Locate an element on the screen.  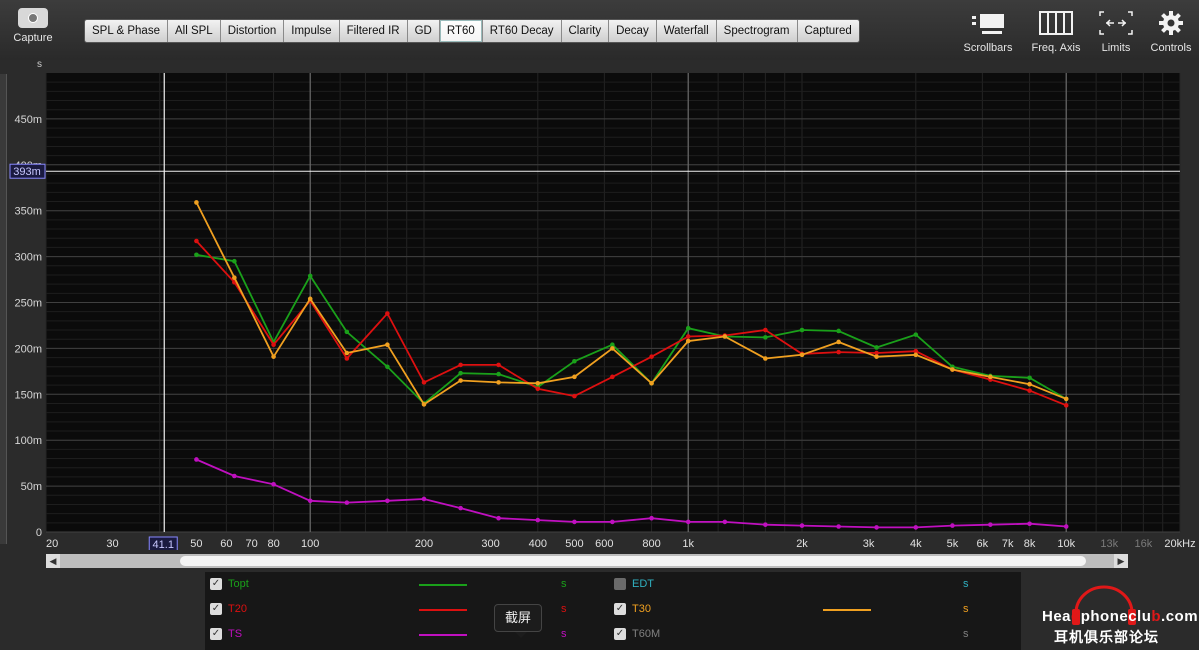
tab-rt60: RT60 is located at coordinates (461, 31).